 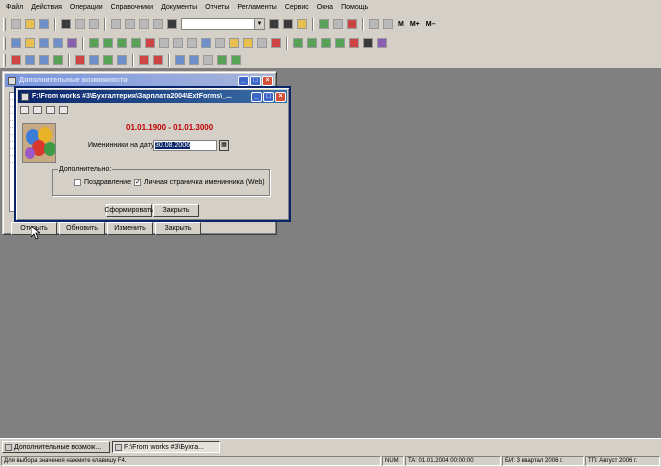 What do you see at coordinates (274, 24) in the screenshot?
I see `find-next-icon` at bounding box center [274, 24].